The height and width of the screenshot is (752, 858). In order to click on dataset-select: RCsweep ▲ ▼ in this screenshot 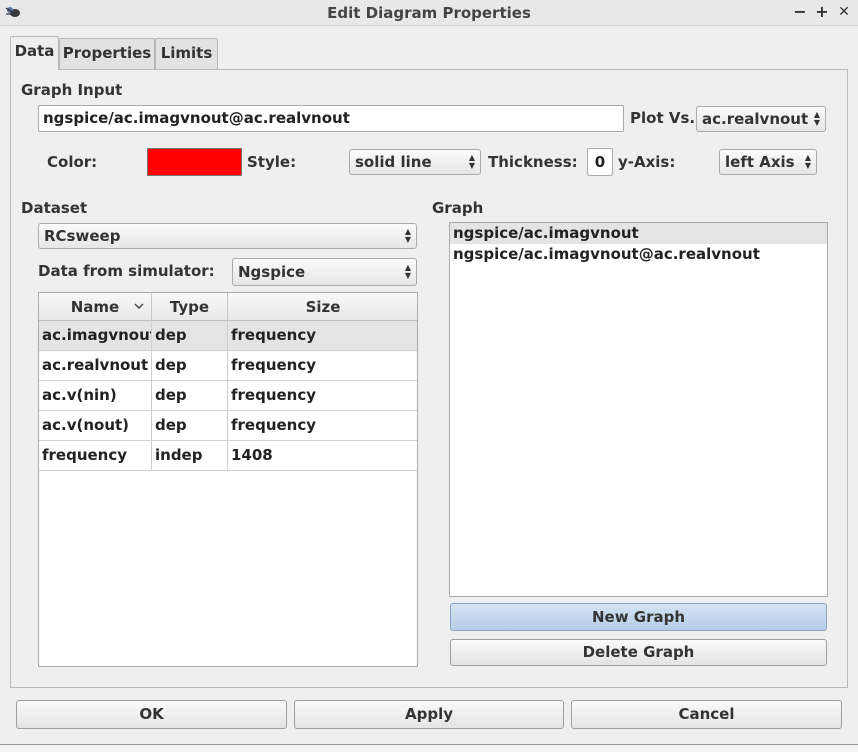, I will do `click(227, 236)`.